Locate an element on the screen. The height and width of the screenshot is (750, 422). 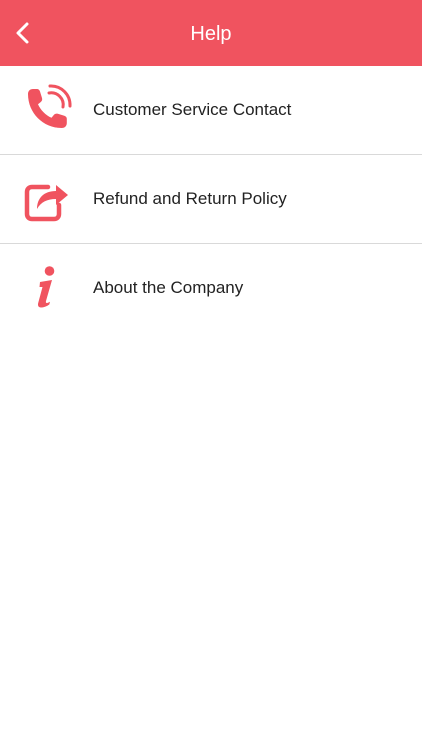
menu-item-refund-policy: Refund and Return Policy is located at coordinates (211, 199).